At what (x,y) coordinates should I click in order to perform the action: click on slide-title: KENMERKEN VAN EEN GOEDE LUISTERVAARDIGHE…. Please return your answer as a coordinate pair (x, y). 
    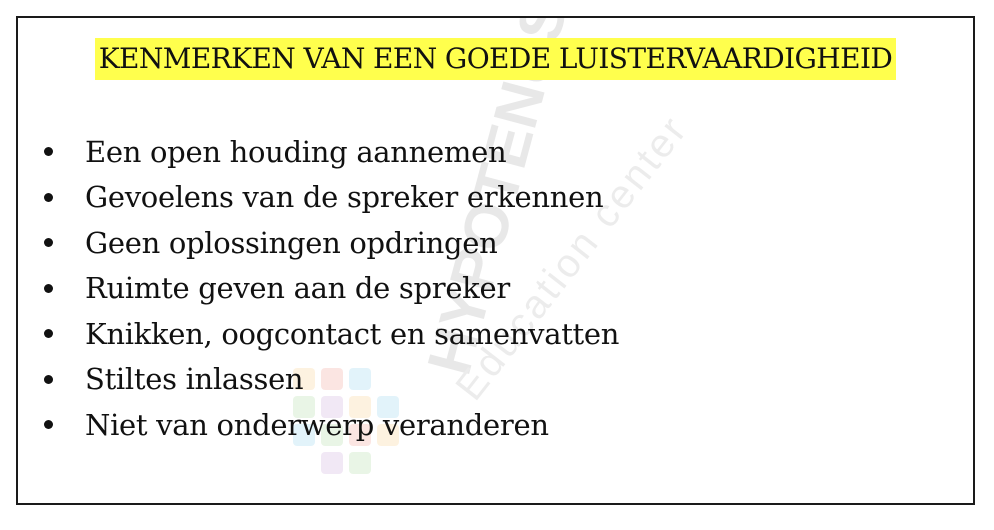
    Looking at the image, I should click on (495, 59).